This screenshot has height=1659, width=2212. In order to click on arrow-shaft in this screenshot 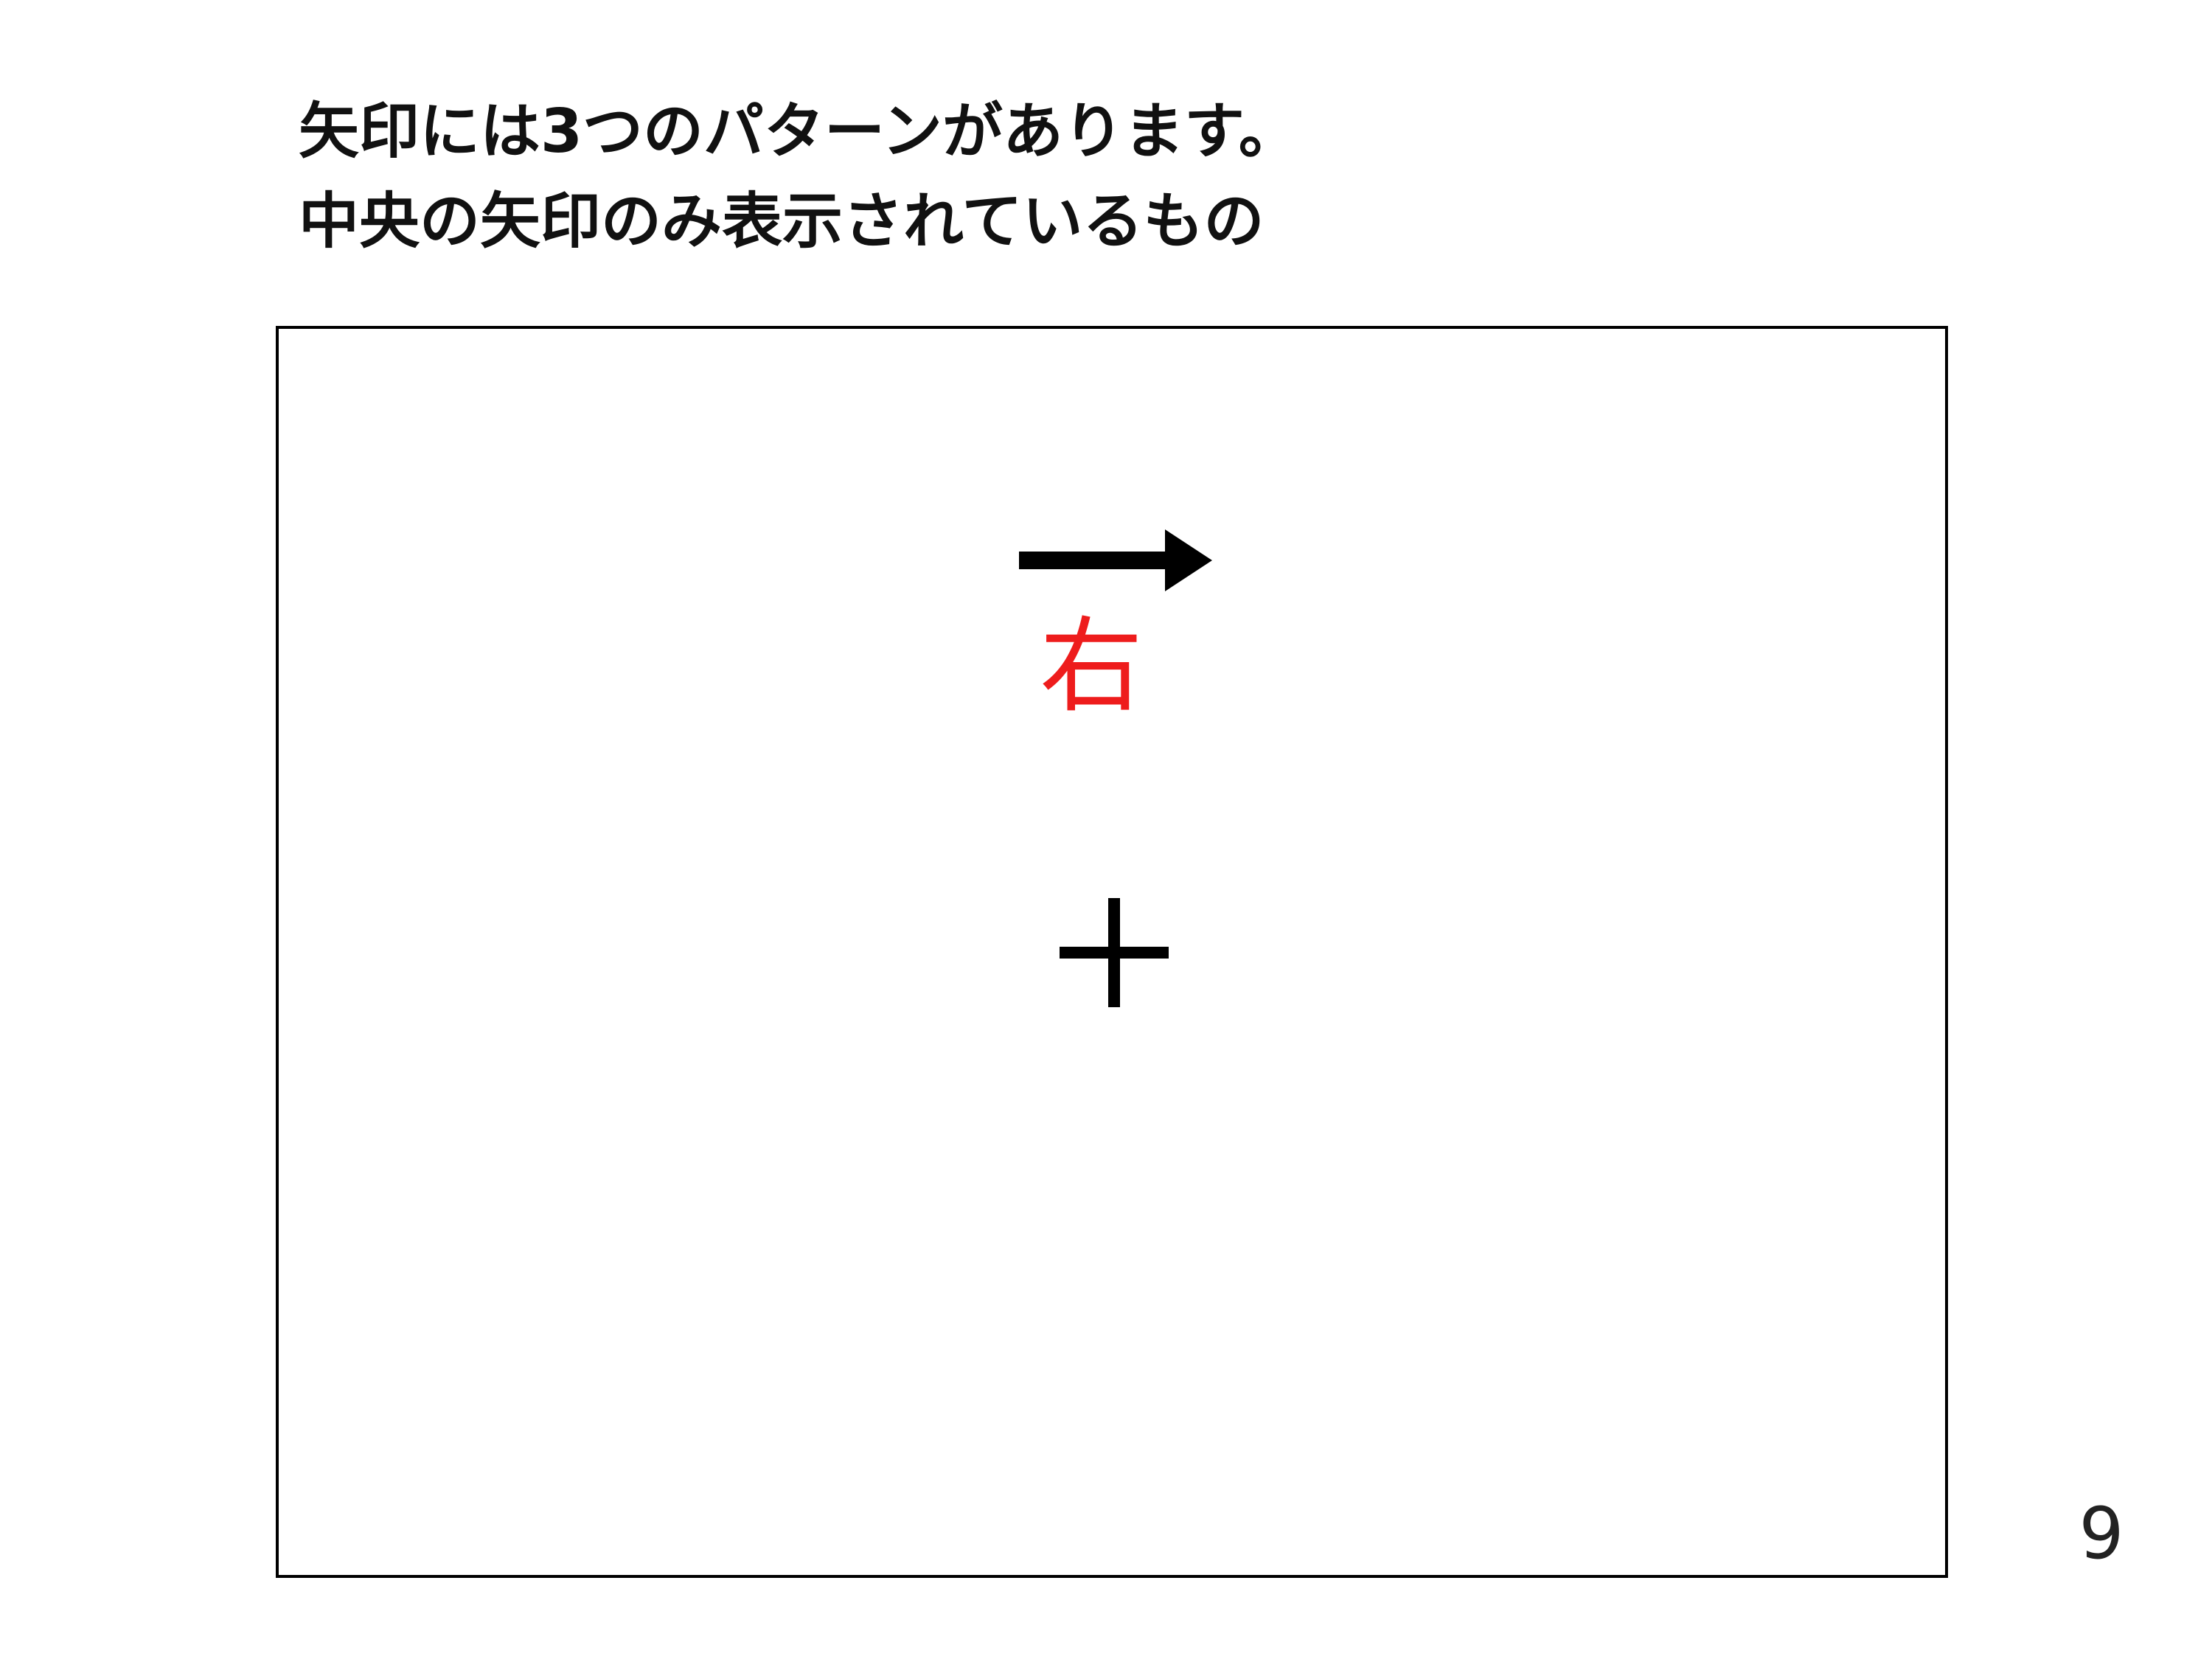, I will do `click(1096, 560)`.